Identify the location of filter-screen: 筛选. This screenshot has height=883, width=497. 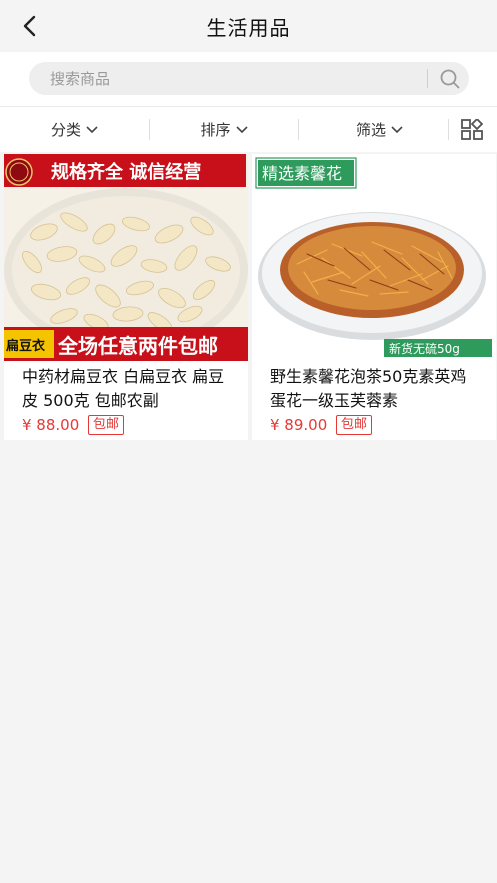
(380, 129).